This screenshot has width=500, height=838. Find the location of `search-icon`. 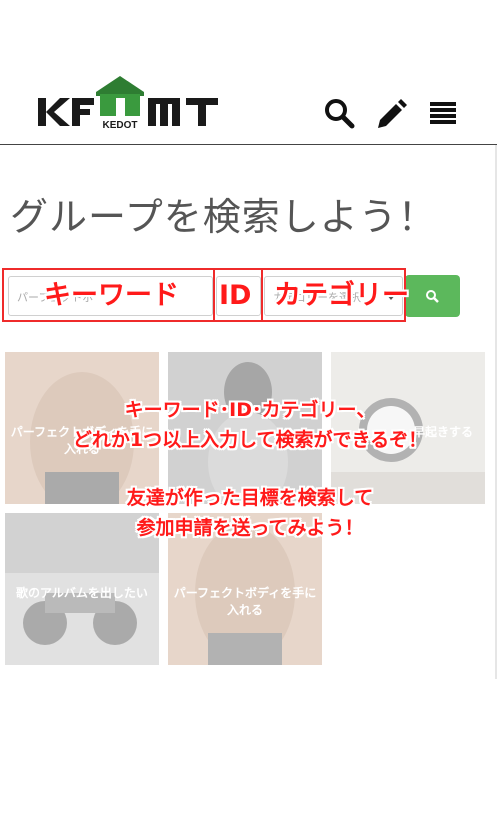

search-icon is located at coordinates (339, 113).